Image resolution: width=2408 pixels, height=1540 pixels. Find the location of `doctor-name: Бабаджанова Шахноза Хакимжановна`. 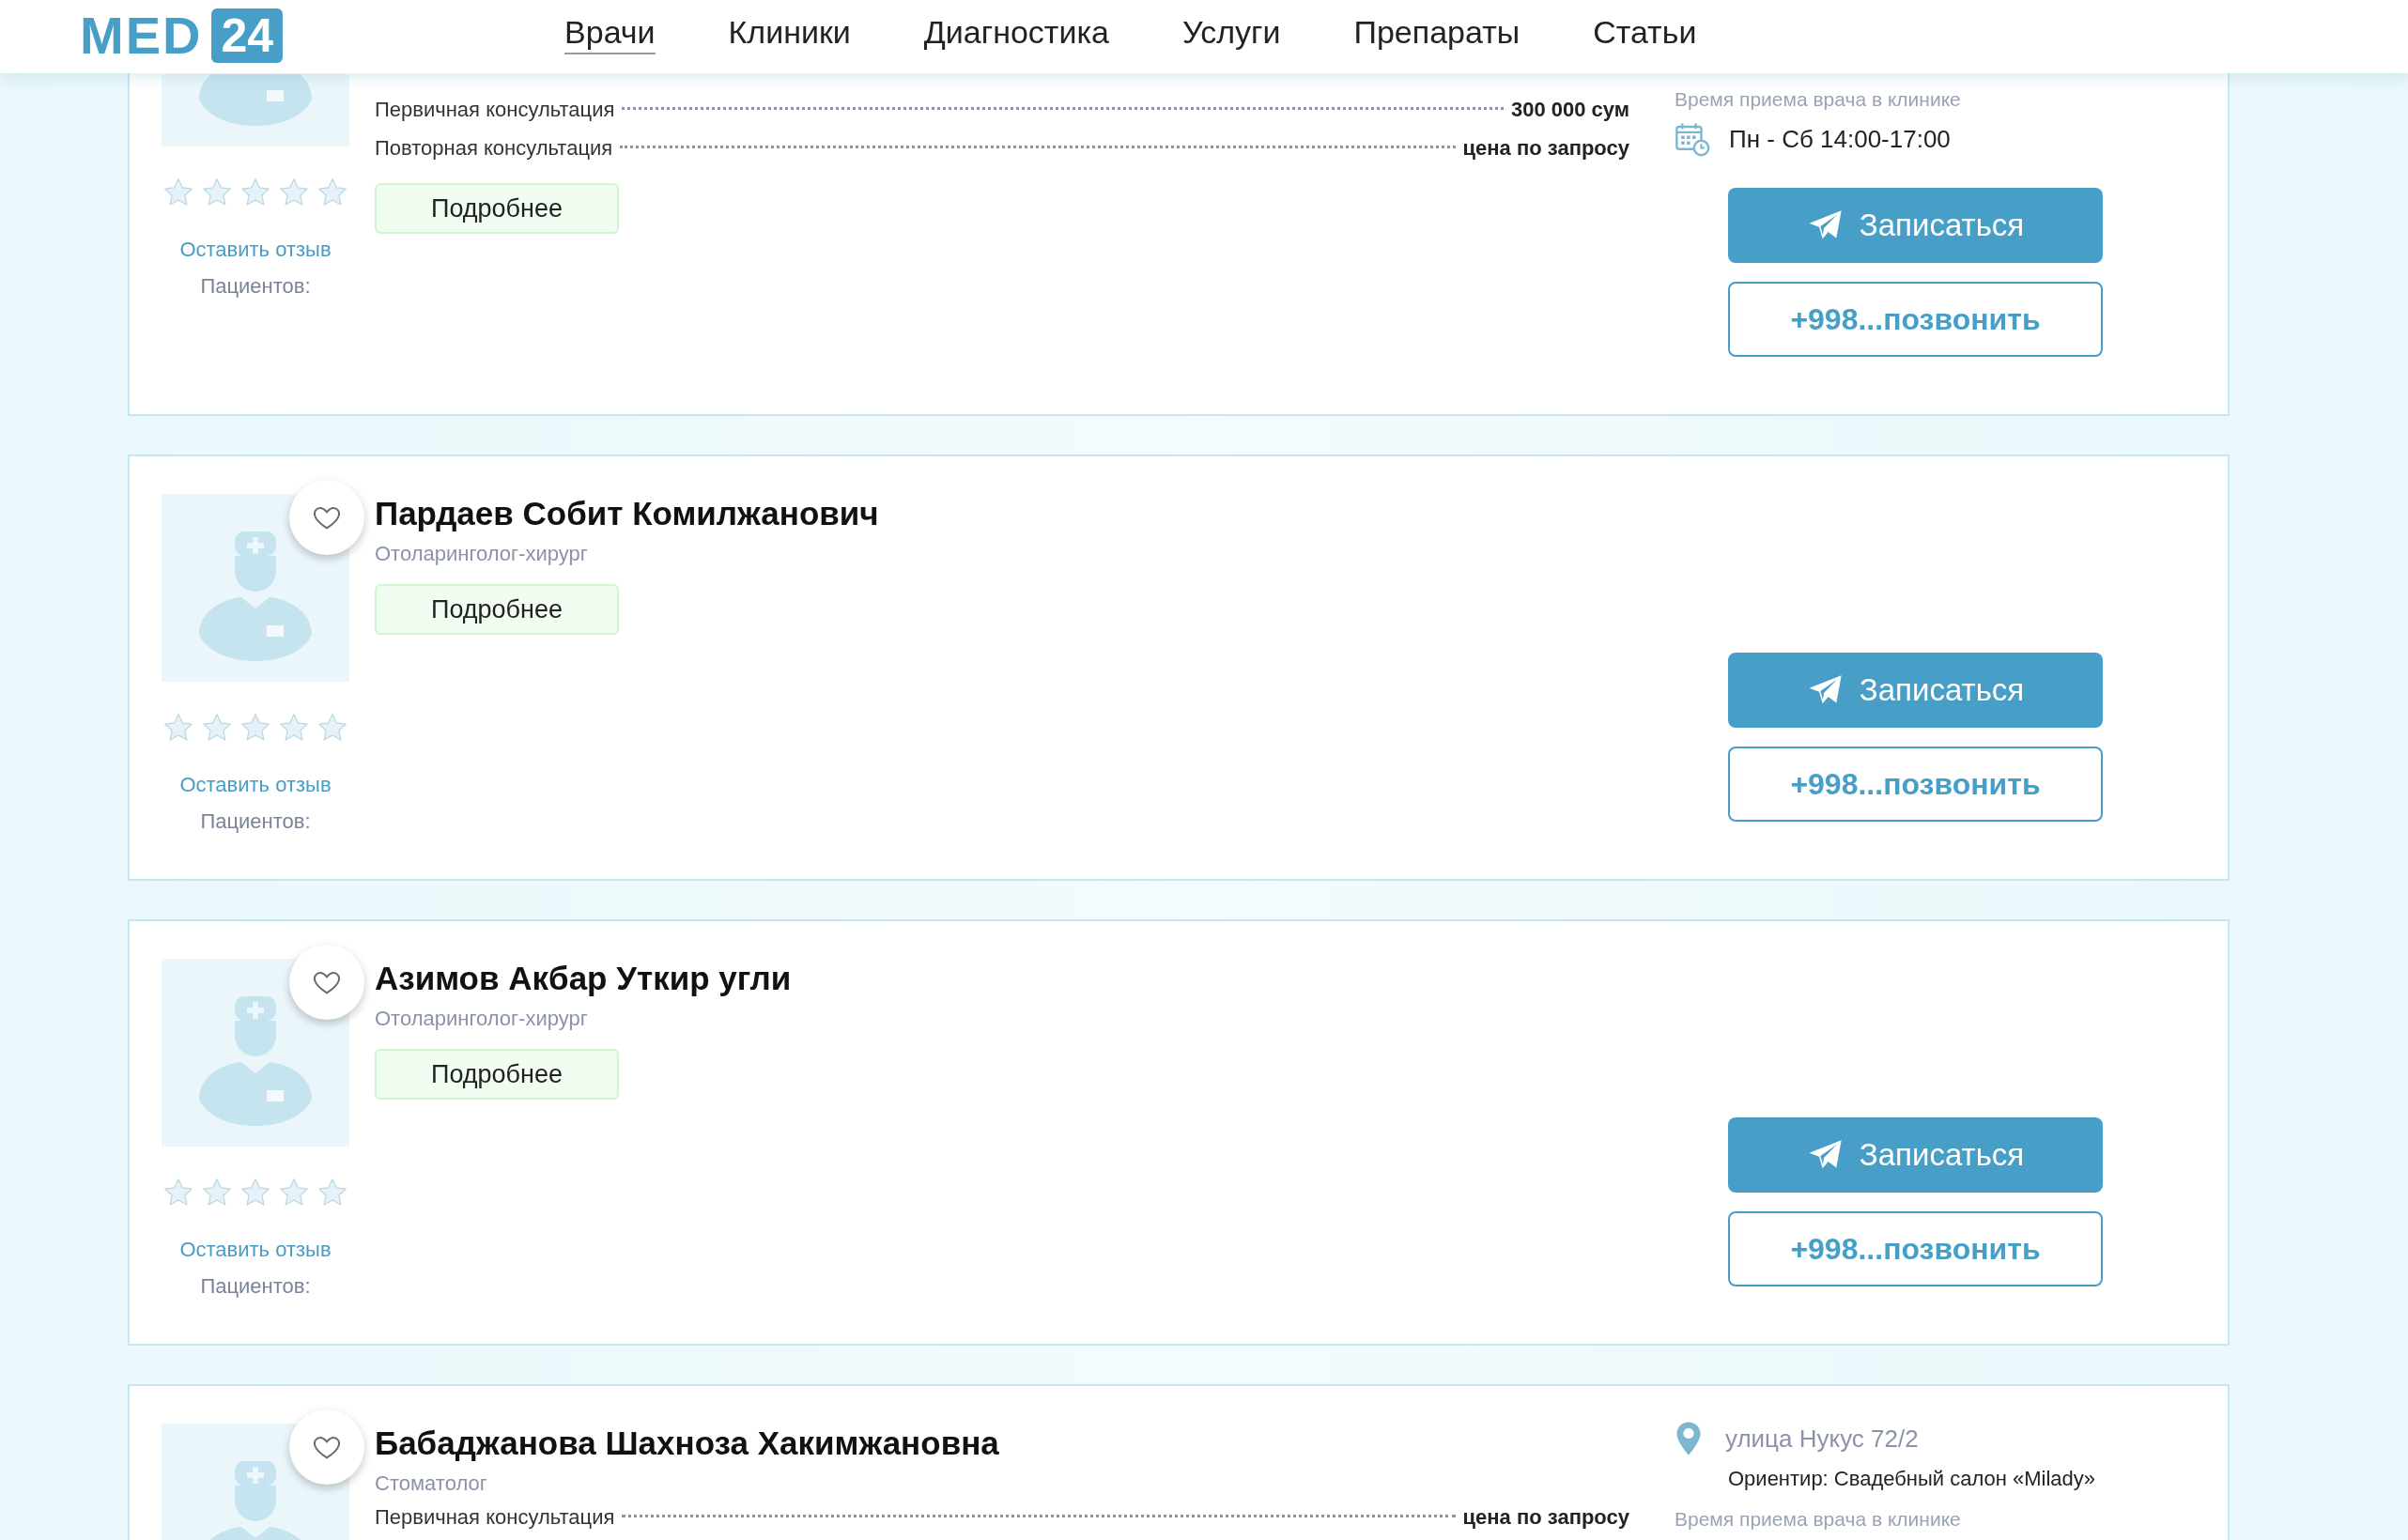

doctor-name: Бабаджанова Шахноза Хакимжановна is located at coordinates (687, 1443).